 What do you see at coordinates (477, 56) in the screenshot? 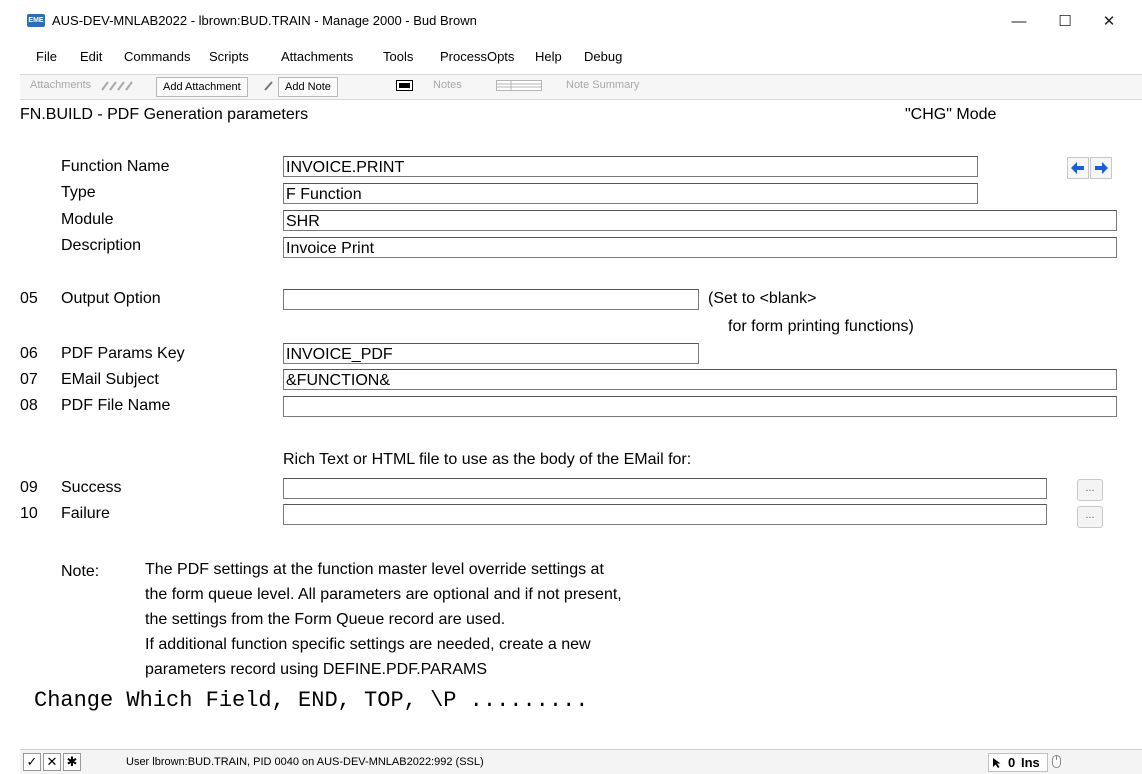
I see `menu-processopts: ProcessOpts` at bounding box center [477, 56].